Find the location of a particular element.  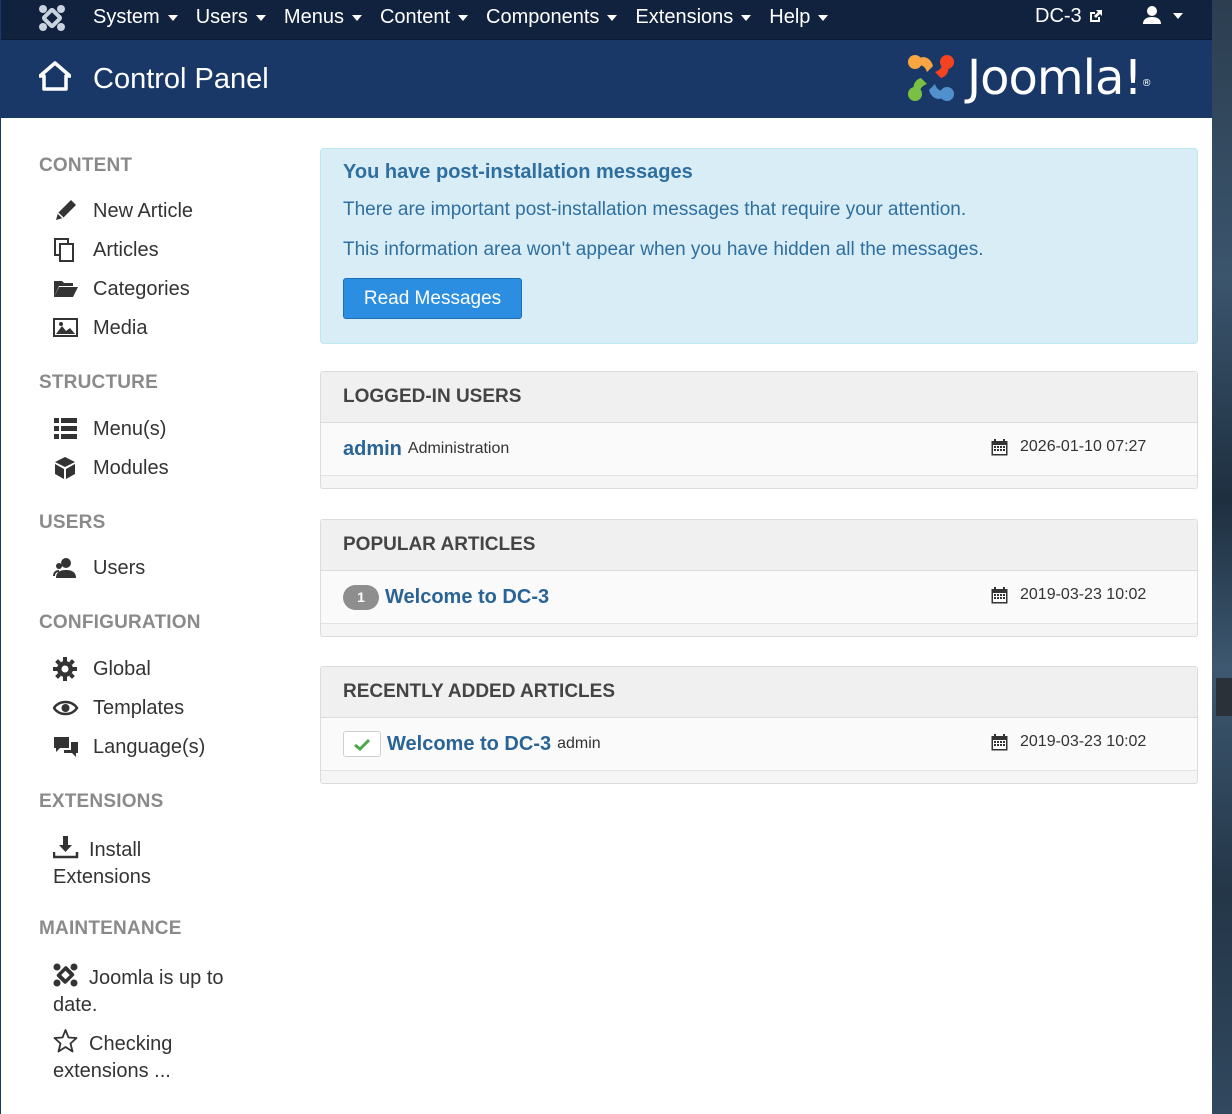

sidebar-item-joomla-update: Joomla is up to date. is located at coordinates (153, 990).